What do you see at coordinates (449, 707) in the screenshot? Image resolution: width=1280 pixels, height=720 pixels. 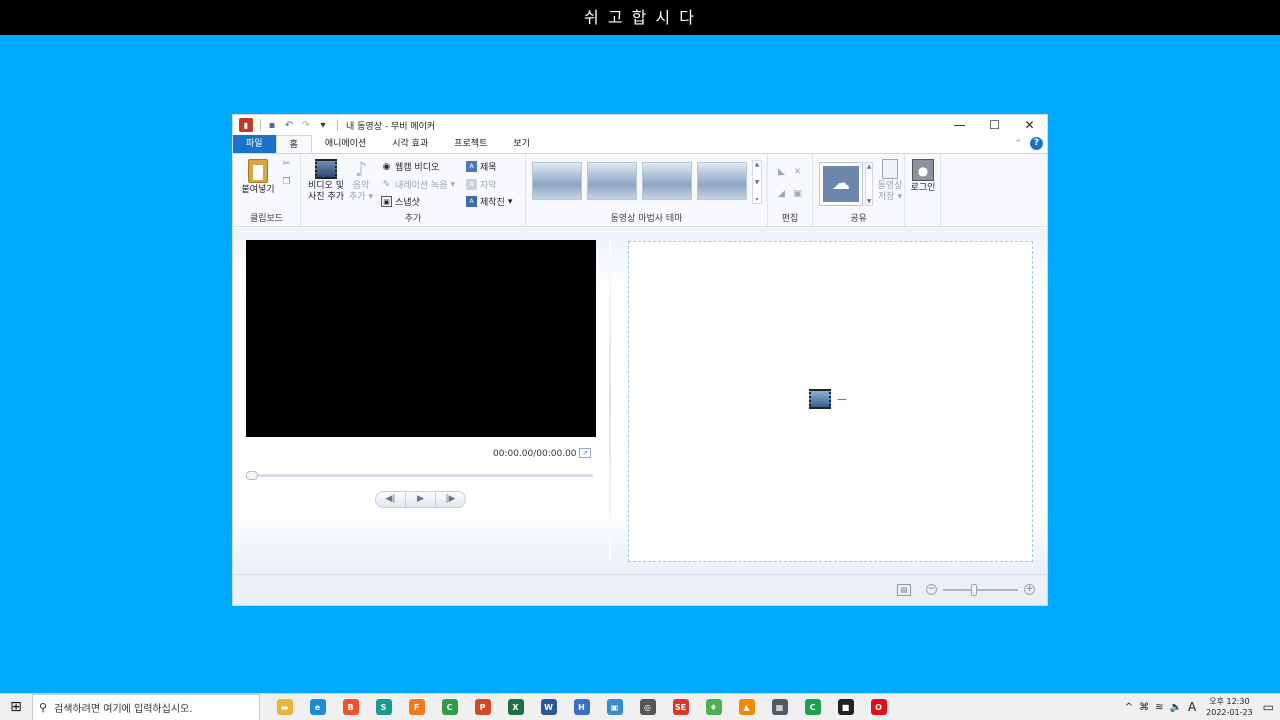 I see `taskbar-app-chrome: C` at bounding box center [449, 707].